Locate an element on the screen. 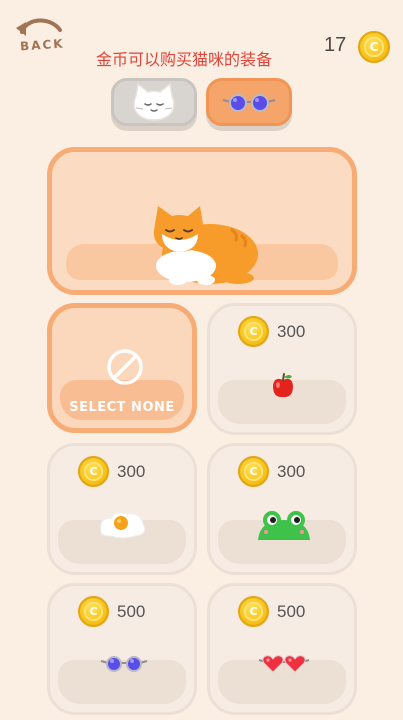  back-button: BACK is located at coordinates (40, 36).